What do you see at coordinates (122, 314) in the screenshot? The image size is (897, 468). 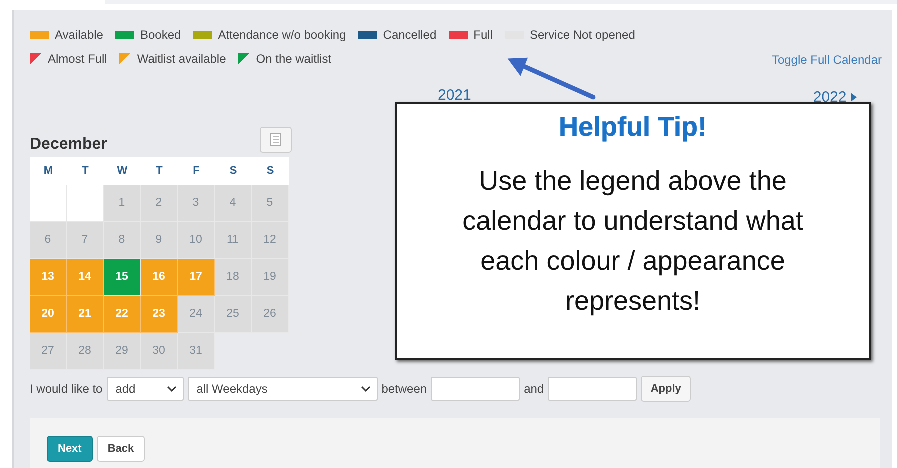 I see `day-cell: 22` at bounding box center [122, 314].